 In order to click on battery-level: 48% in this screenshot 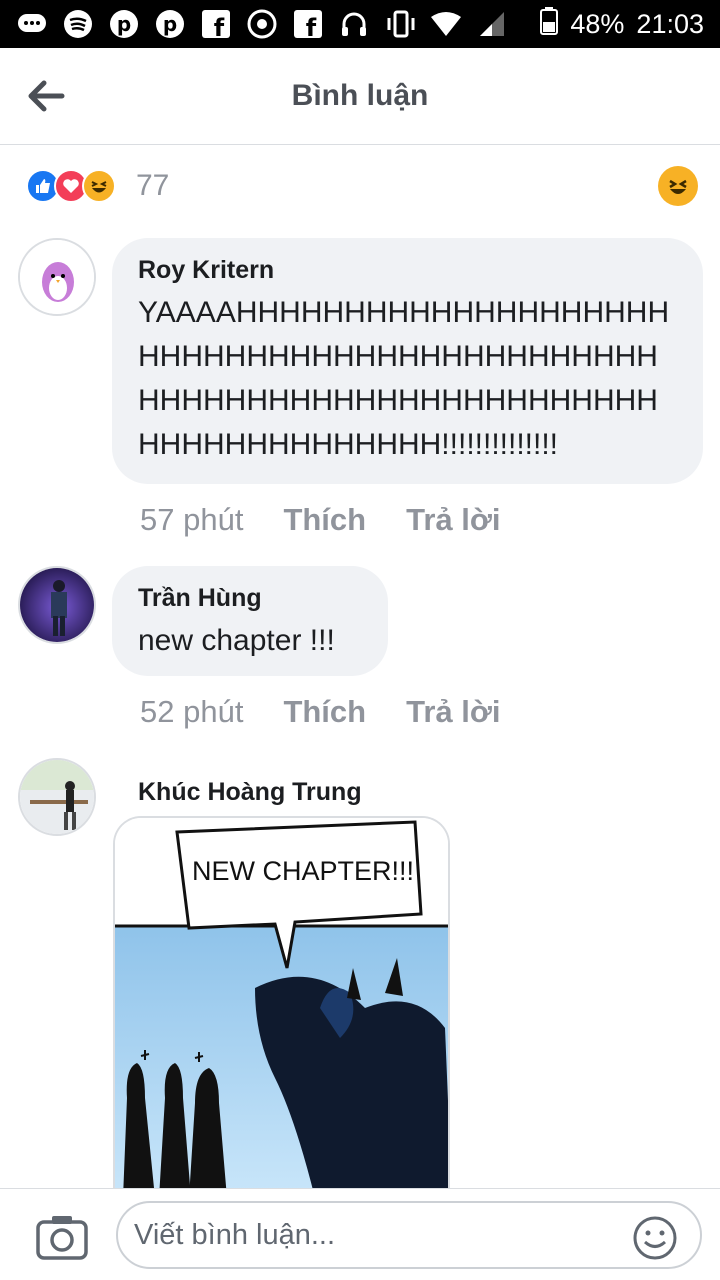, I will do `click(597, 23)`.